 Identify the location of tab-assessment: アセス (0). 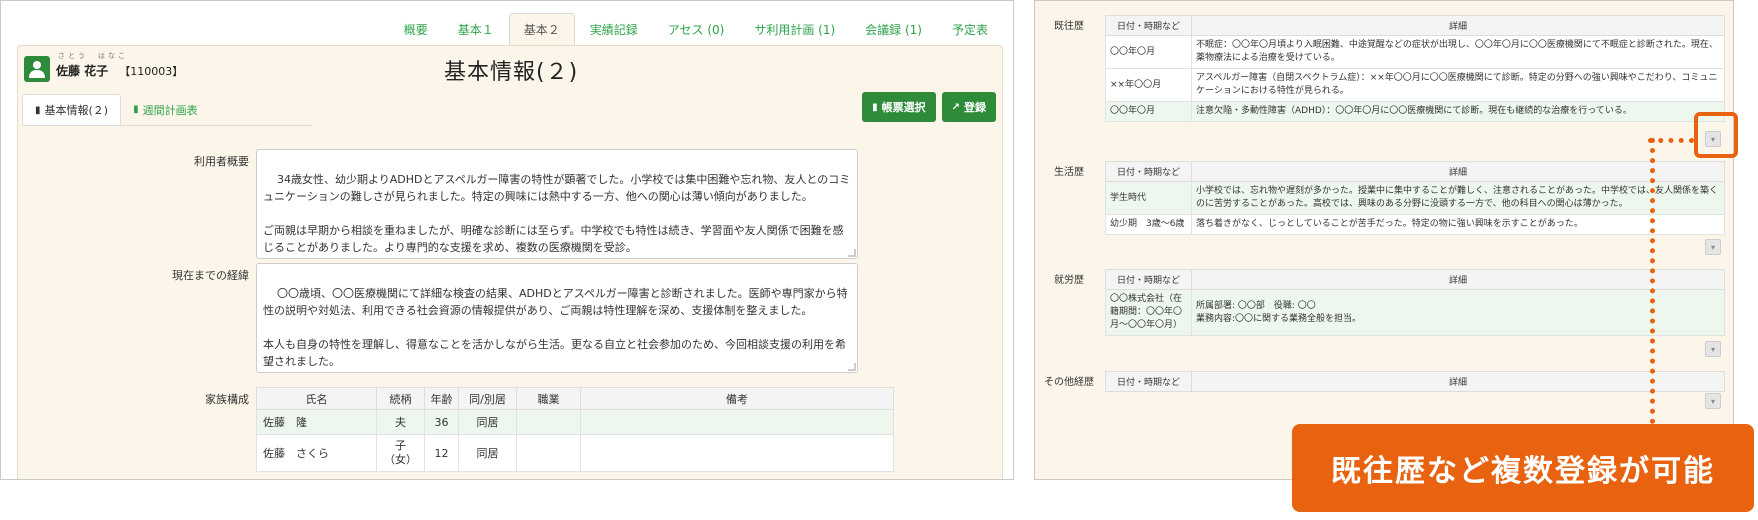
(696, 29).